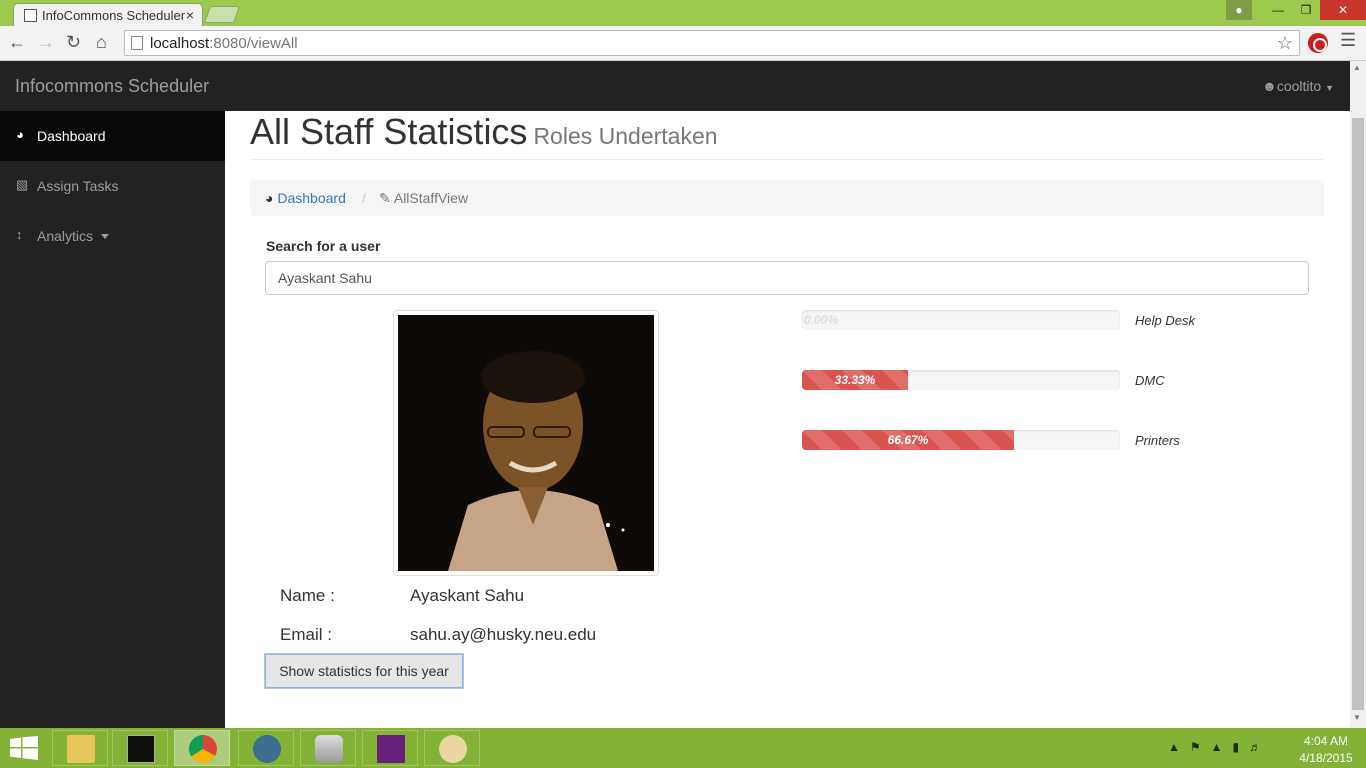 The width and height of the screenshot is (1366, 768). I want to click on chrome-icon, so click(203, 749).